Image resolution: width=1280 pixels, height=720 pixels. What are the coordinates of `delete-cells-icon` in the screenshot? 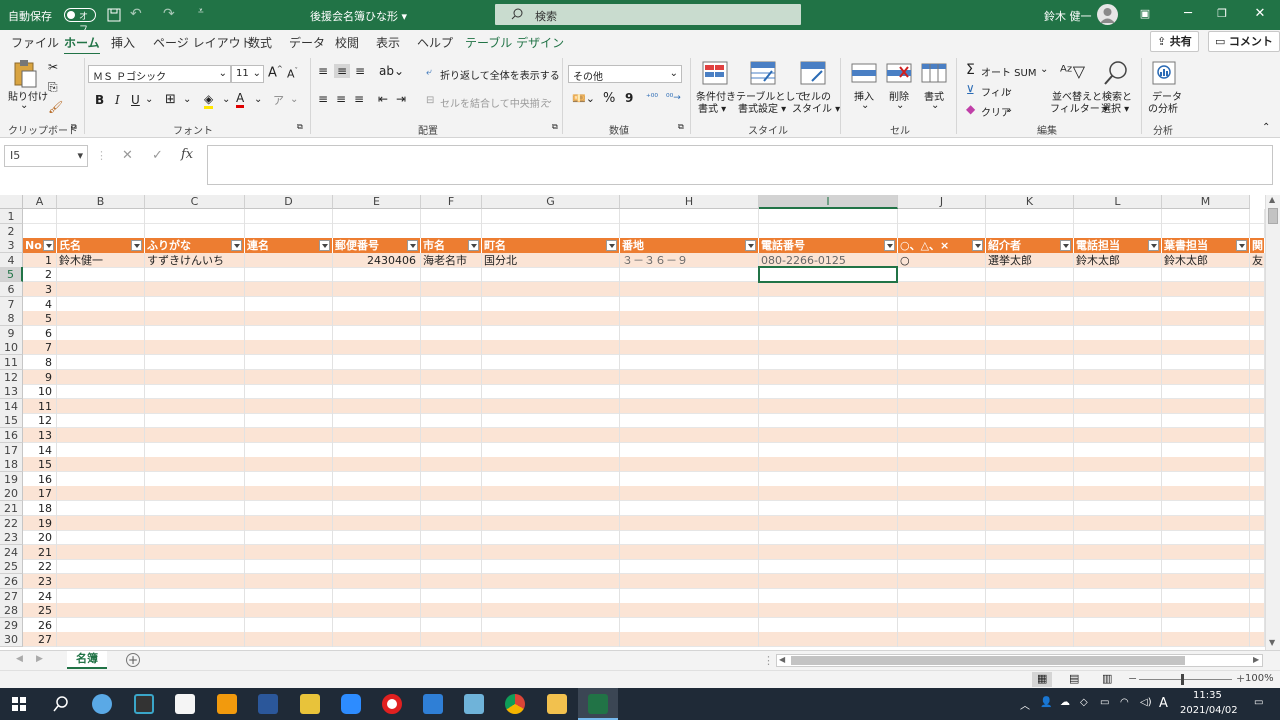 It's located at (899, 73).